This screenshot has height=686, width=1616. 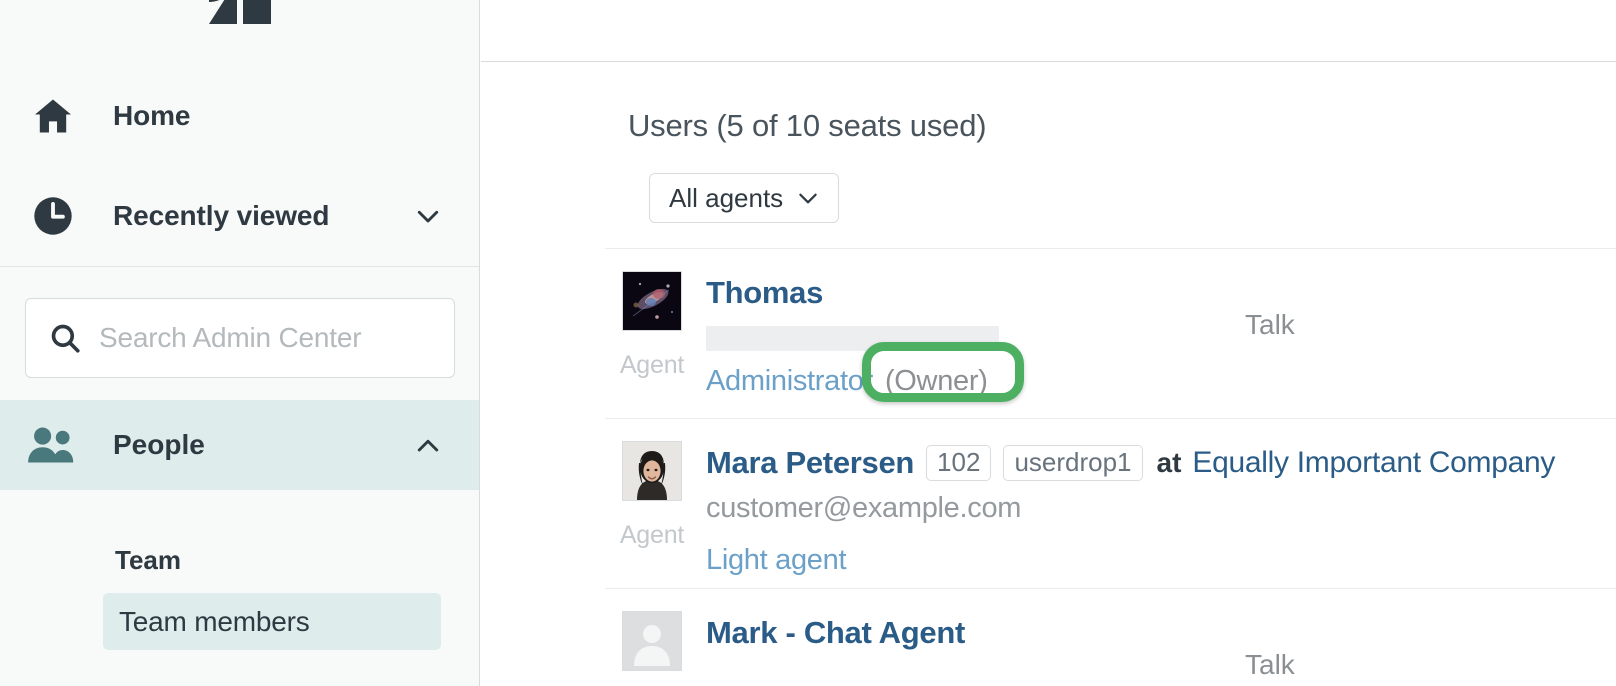 I want to click on search-input: Search Admin Center, so click(x=240, y=338).